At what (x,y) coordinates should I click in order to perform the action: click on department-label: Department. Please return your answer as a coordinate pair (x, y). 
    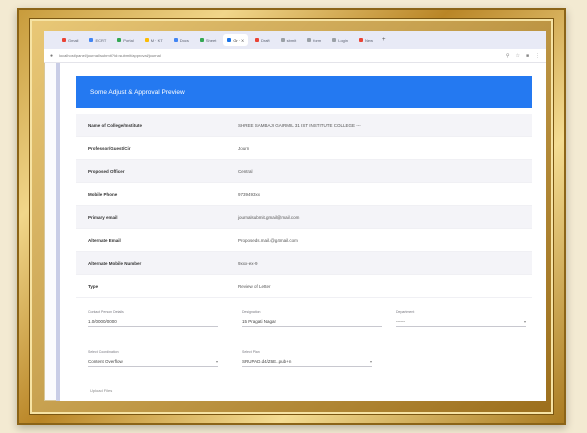
    Looking at the image, I should click on (405, 312).